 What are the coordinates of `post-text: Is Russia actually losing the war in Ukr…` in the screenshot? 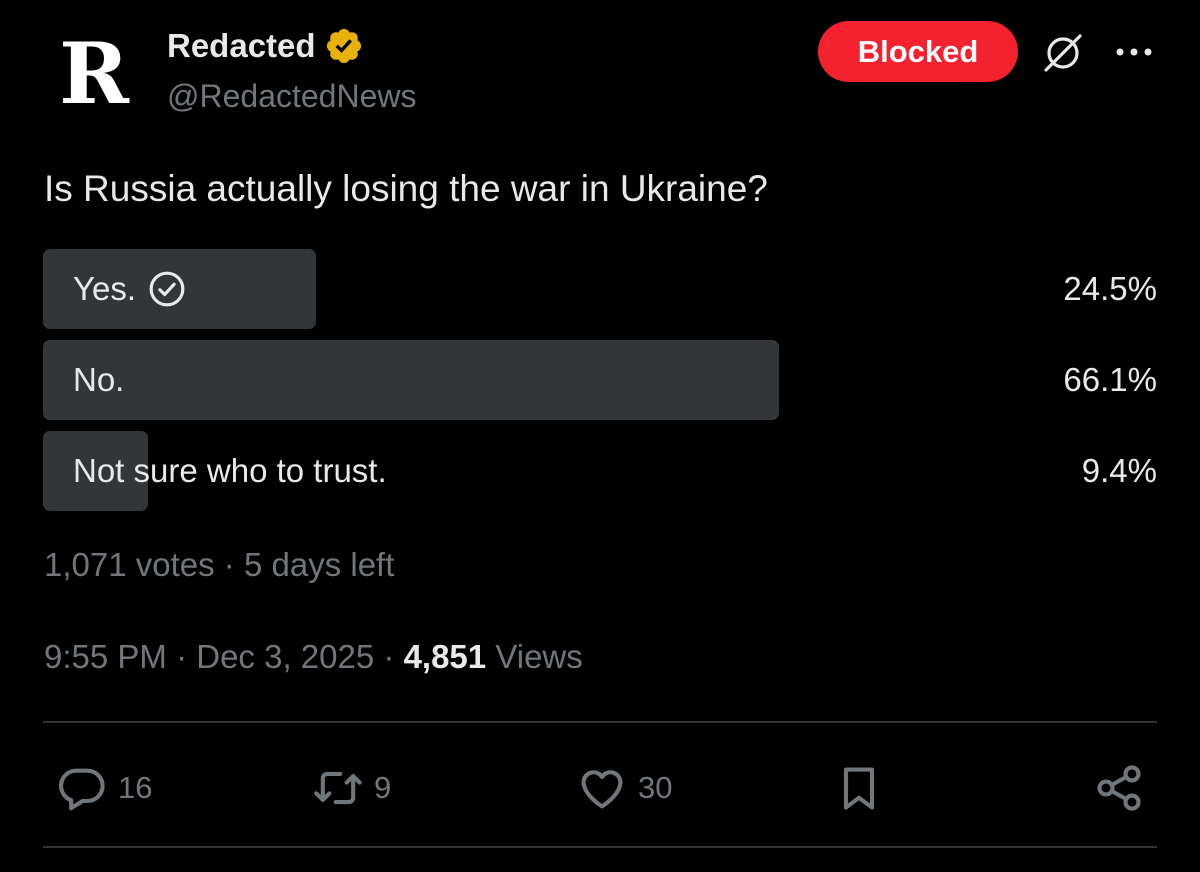 It's located at (406, 188).